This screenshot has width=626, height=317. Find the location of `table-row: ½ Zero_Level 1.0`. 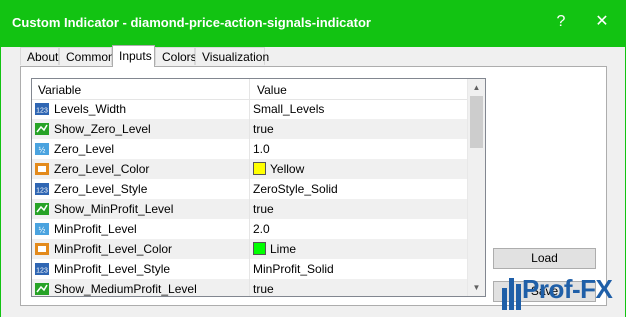

table-row: ½ Zero_Level 1.0 is located at coordinates (250, 149).